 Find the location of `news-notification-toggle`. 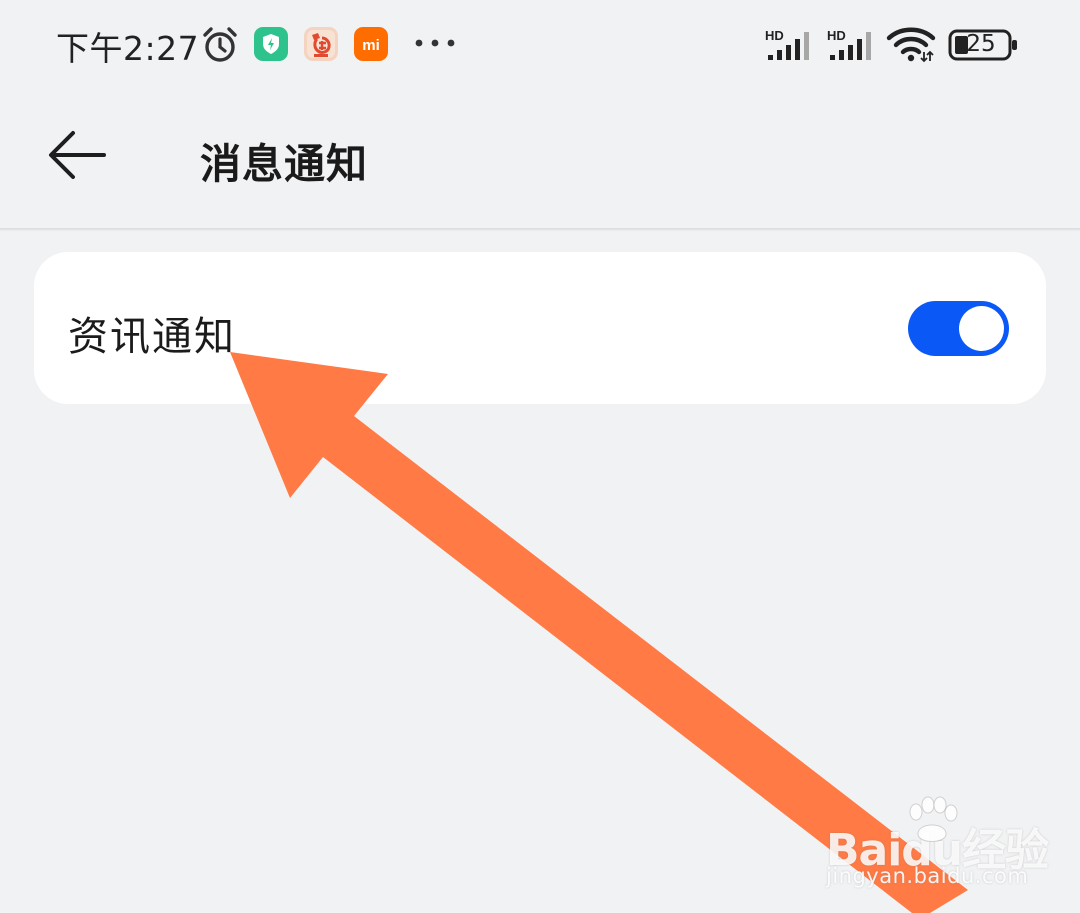

news-notification-toggle is located at coordinates (958, 328).